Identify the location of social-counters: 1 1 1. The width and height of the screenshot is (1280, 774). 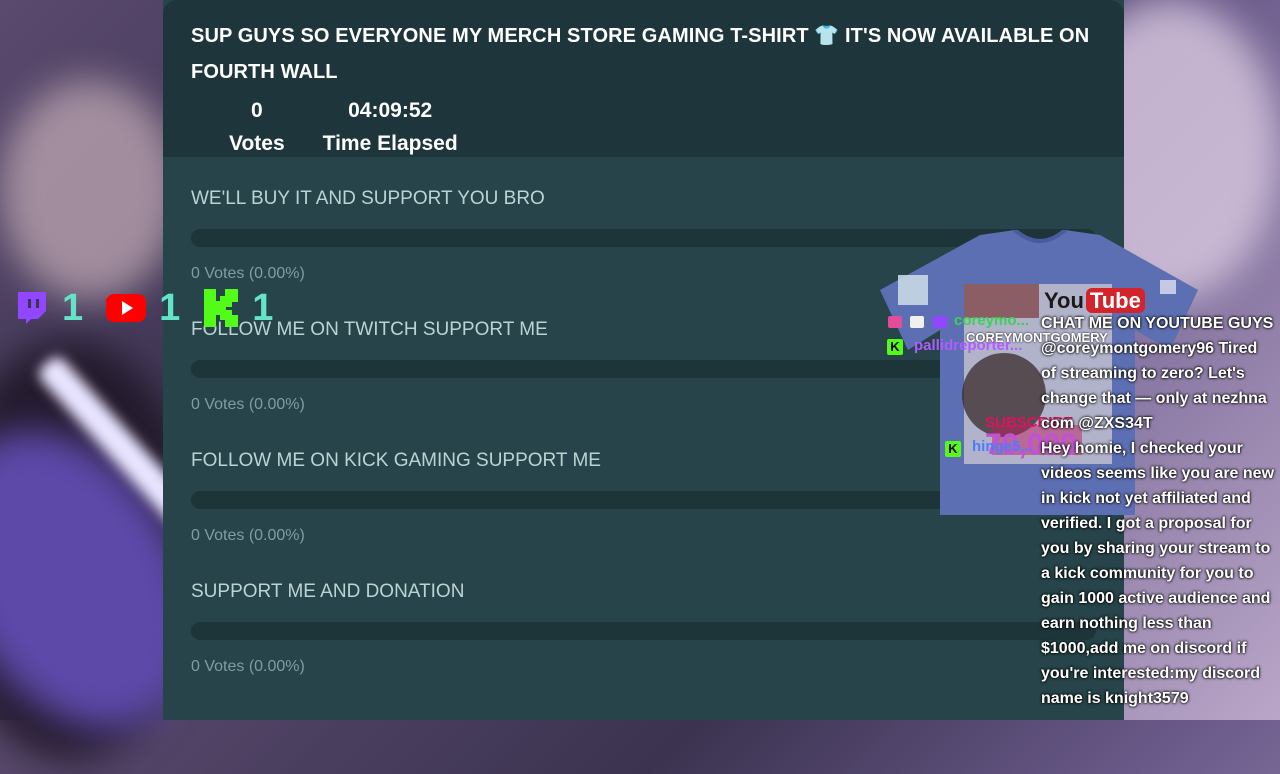
(153, 308).